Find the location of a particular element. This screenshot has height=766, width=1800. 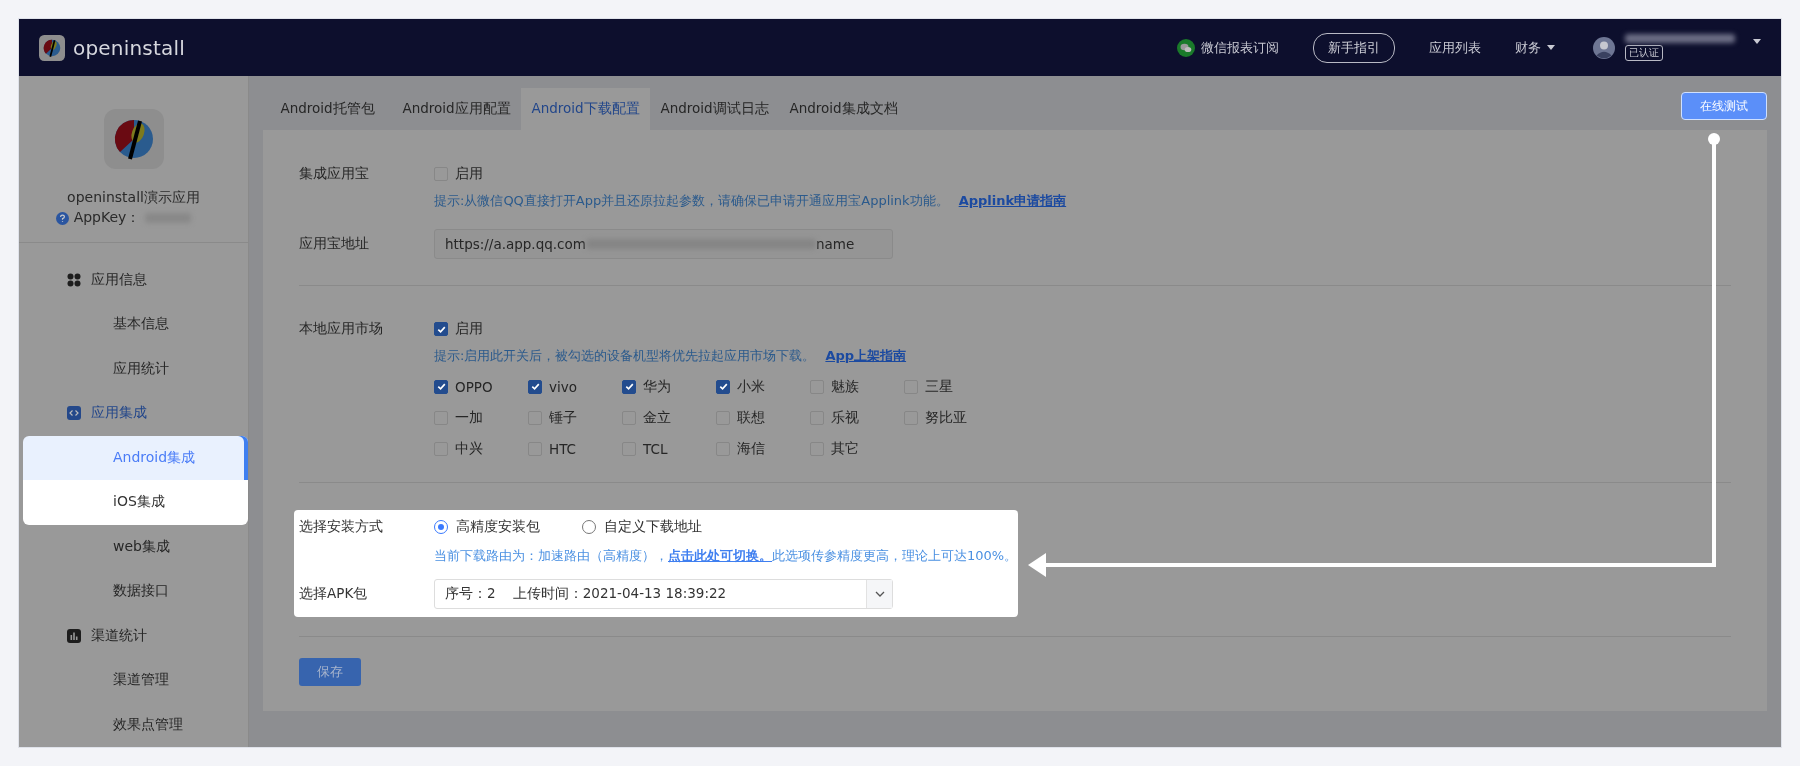

wechat-icon is located at coordinates (1186, 47).